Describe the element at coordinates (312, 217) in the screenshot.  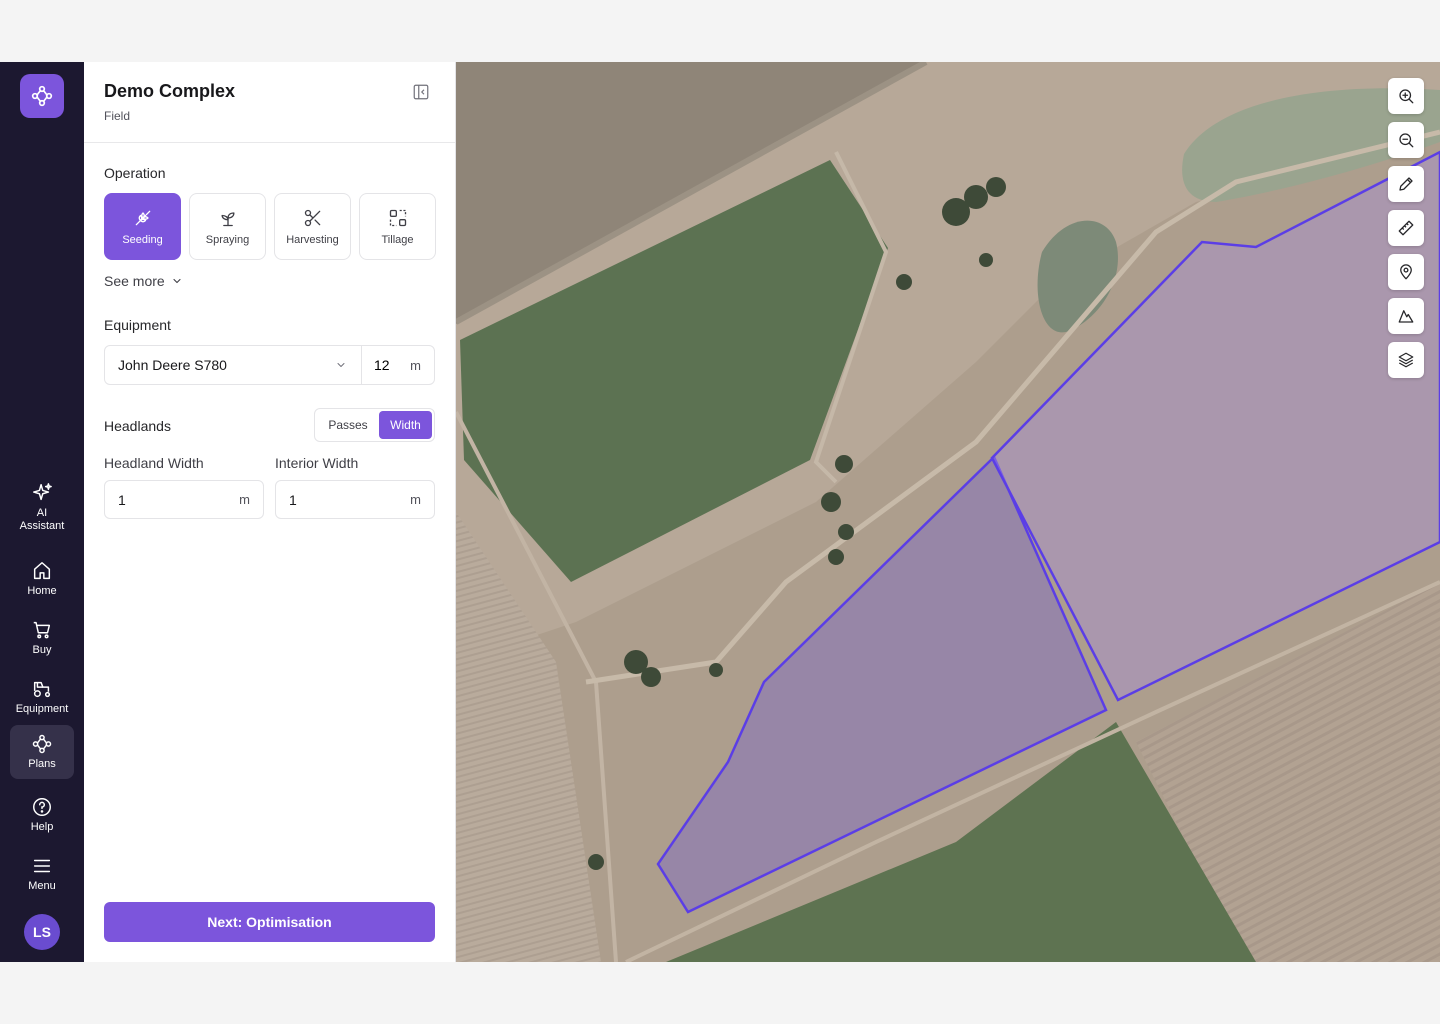
I see `scissors-icon` at that location.